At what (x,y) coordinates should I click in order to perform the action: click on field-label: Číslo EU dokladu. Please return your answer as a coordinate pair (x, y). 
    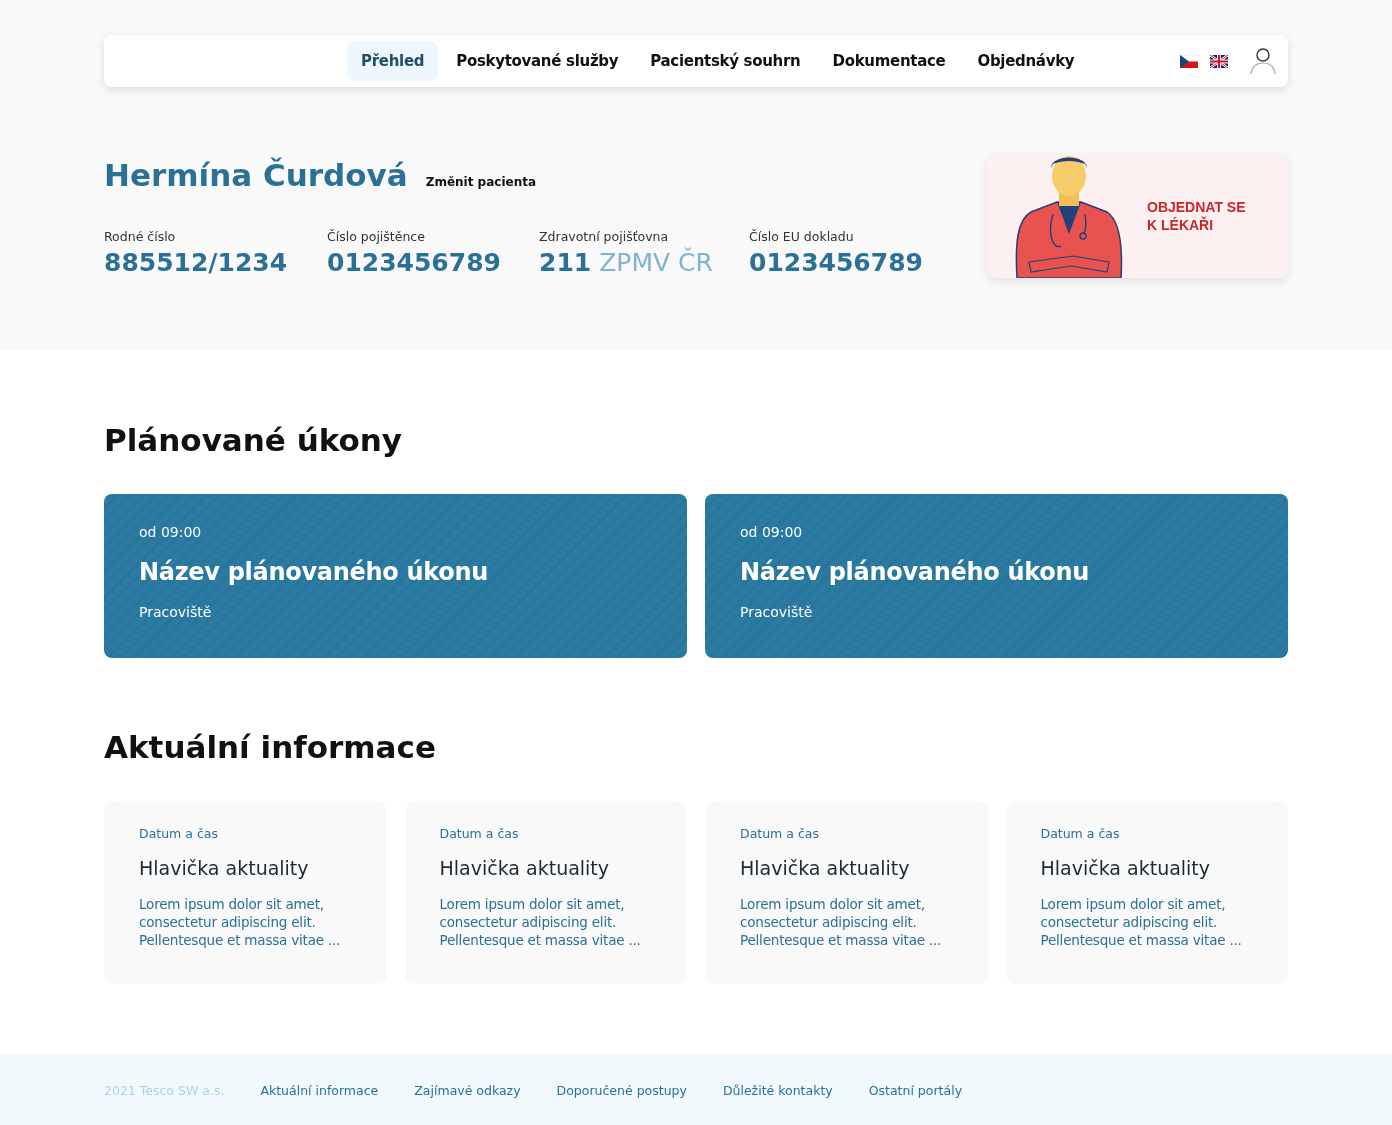
    Looking at the image, I should click on (802, 236).